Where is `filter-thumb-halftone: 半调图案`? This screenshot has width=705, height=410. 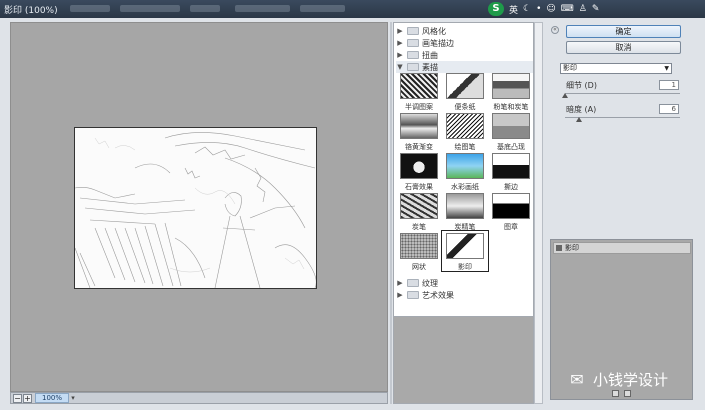 filter-thumb-halftone: 半调图案 is located at coordinates (419, 92).